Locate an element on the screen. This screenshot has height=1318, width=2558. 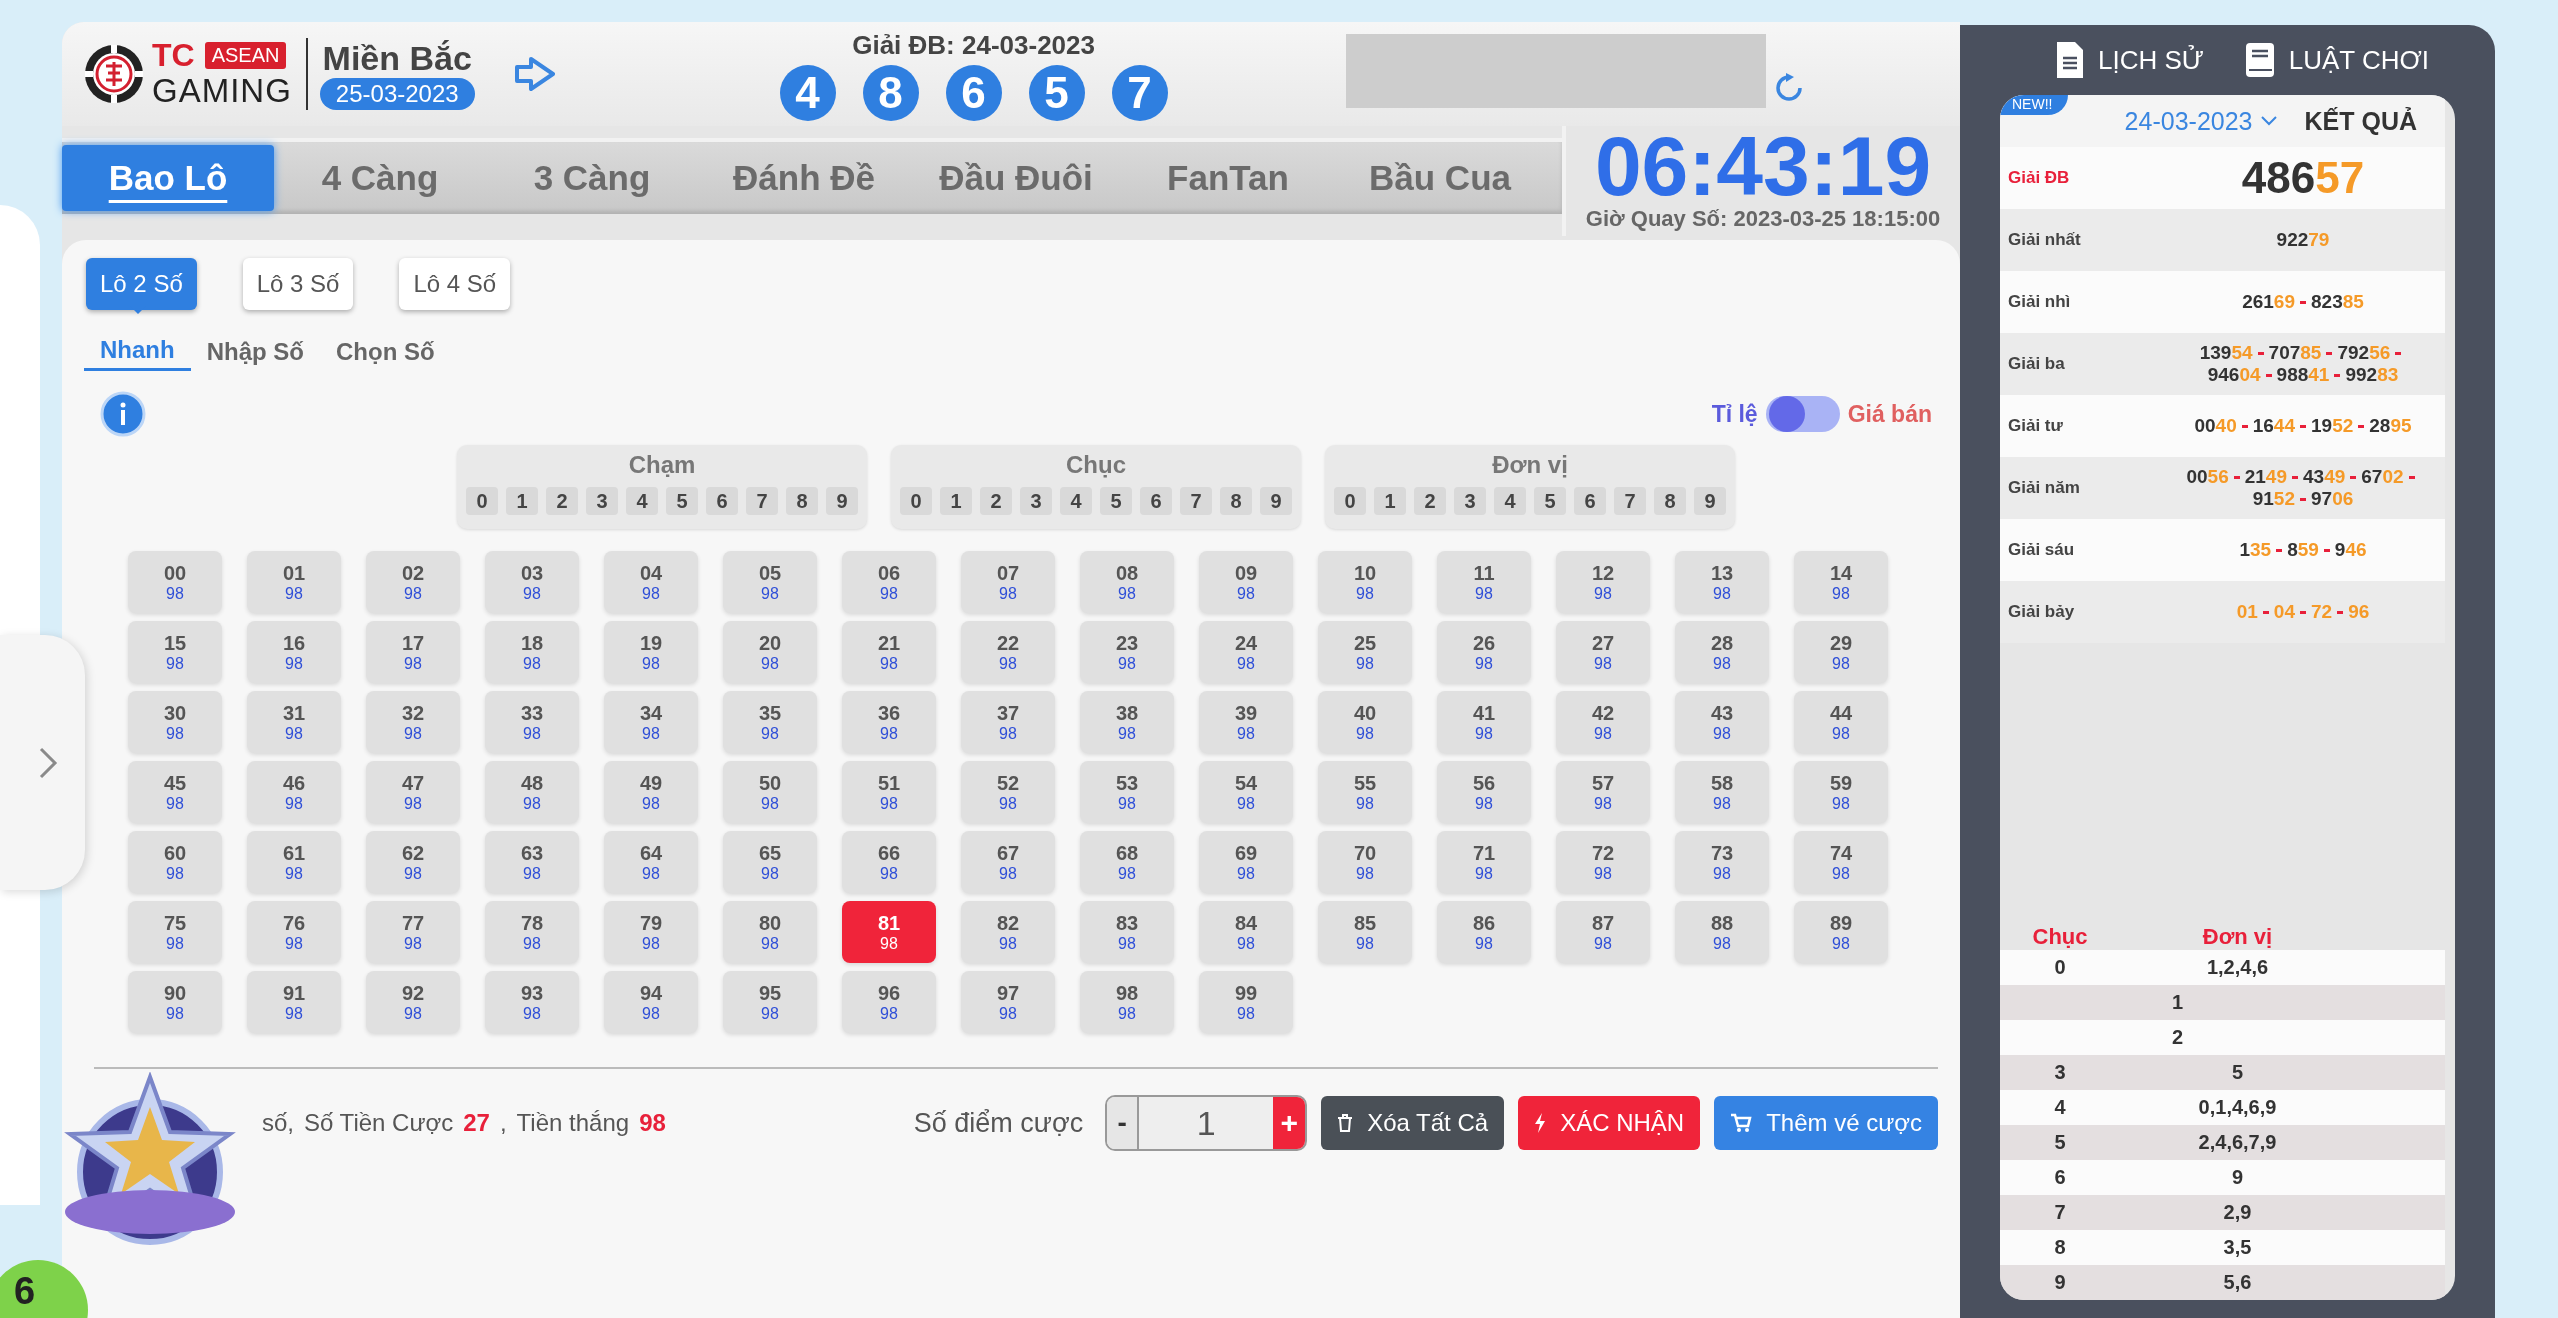
side-panel-handle is located at coordinates (42, 762).